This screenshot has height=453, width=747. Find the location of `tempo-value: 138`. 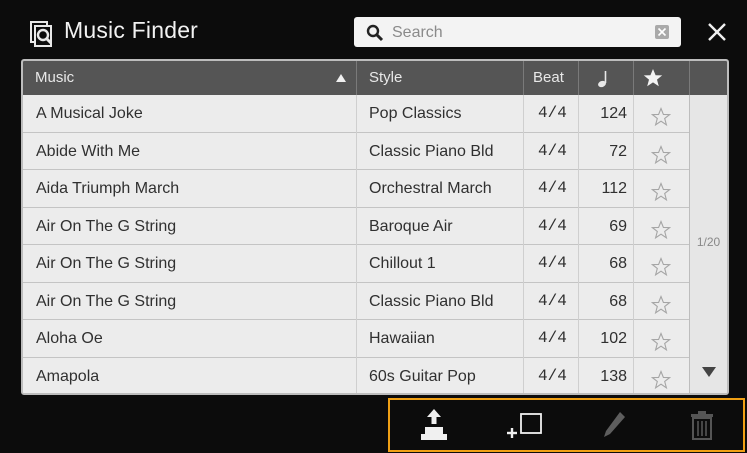

tempo-value: 138 is located at coordinates (613, 376).